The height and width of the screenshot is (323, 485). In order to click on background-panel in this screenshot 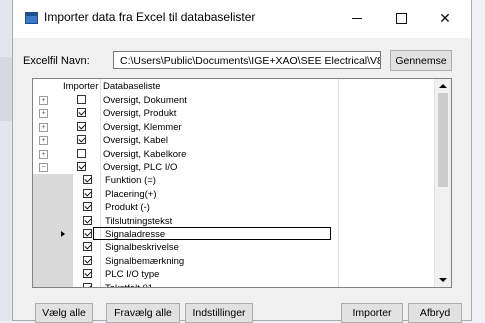, I will do `click(6, 160)`.